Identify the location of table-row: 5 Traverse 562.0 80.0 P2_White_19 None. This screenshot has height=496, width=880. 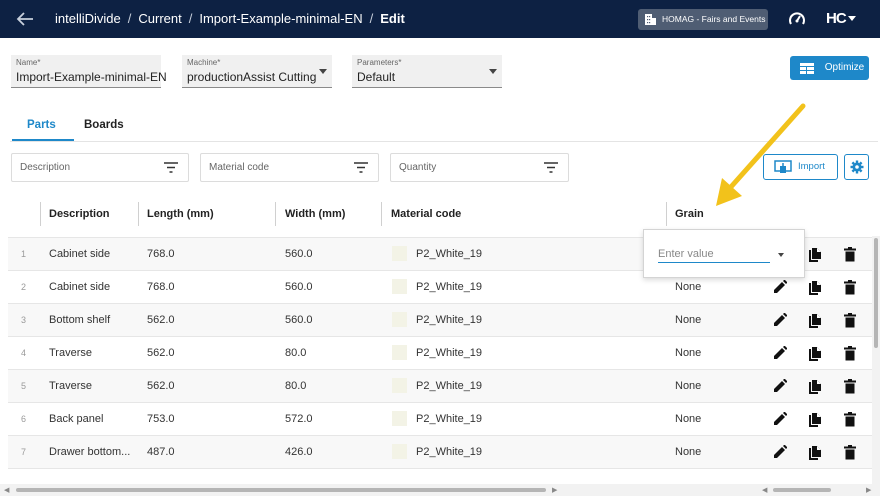
(443, 385).